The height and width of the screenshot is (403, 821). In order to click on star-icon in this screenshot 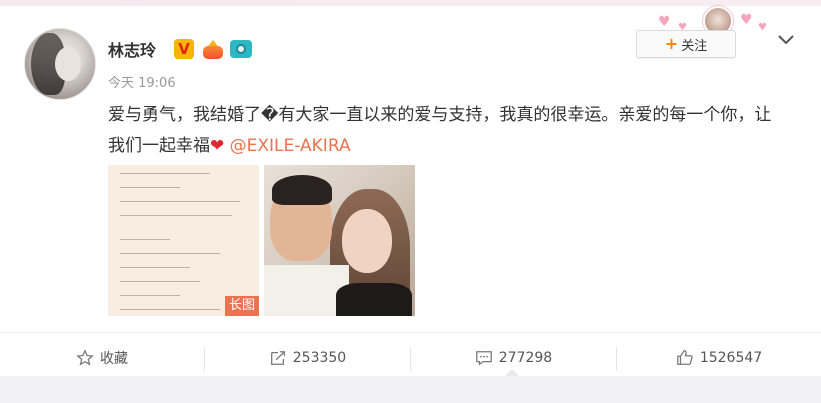, I will do `click(85, 357)`.